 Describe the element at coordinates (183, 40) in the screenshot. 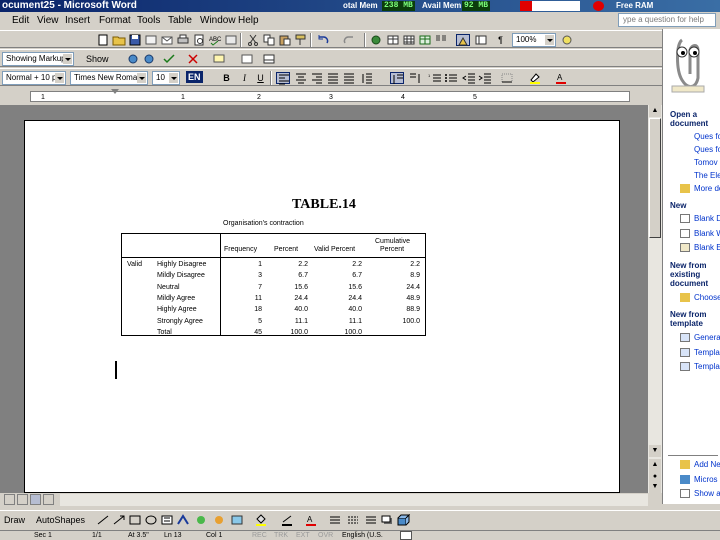

I see `print-icon` at that location.